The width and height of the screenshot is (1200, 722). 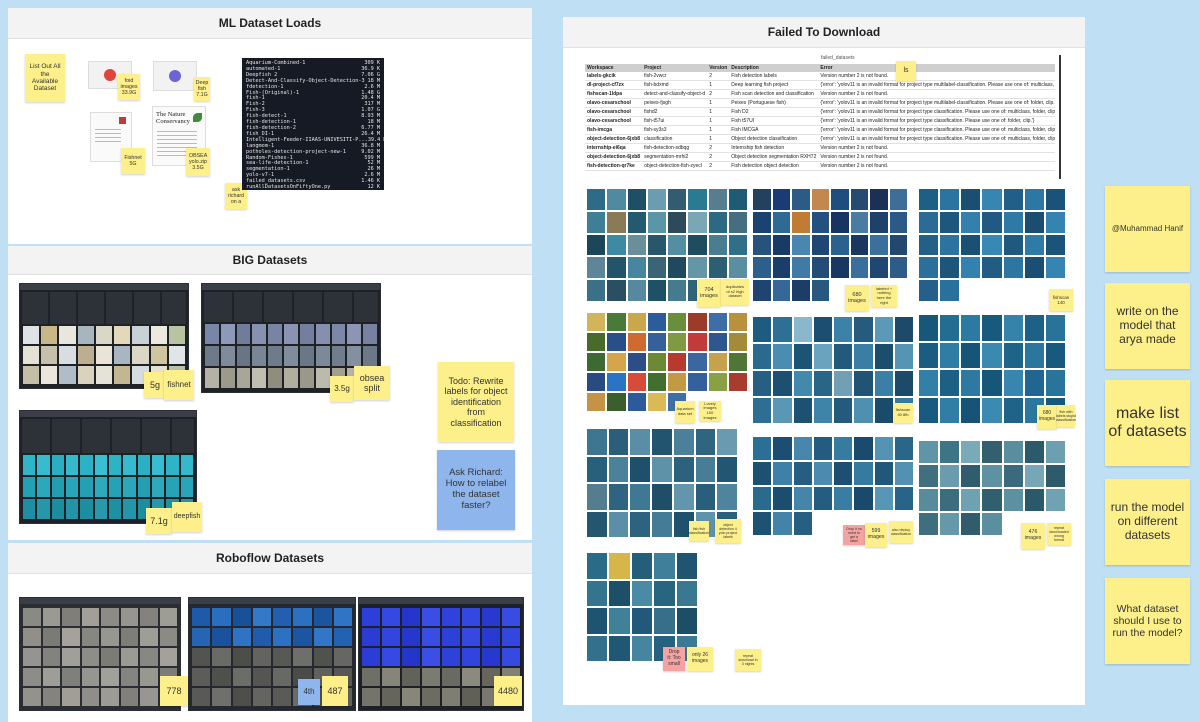 What do you see at coordinates (108, 414) in the screenshot?
I see `window-bar` at bounding box center [108, 414].